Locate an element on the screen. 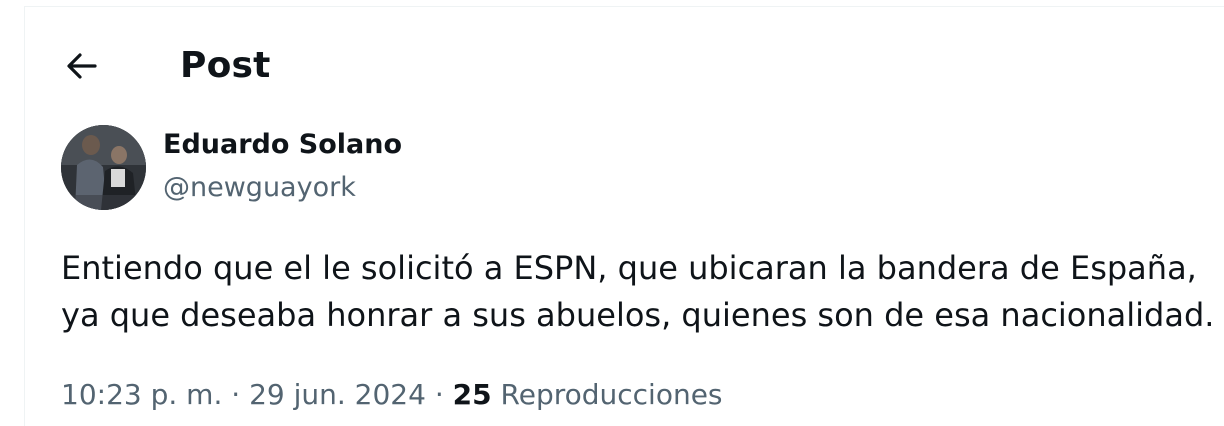  views-label: Reproducciones is located at coordinates (611, 394).